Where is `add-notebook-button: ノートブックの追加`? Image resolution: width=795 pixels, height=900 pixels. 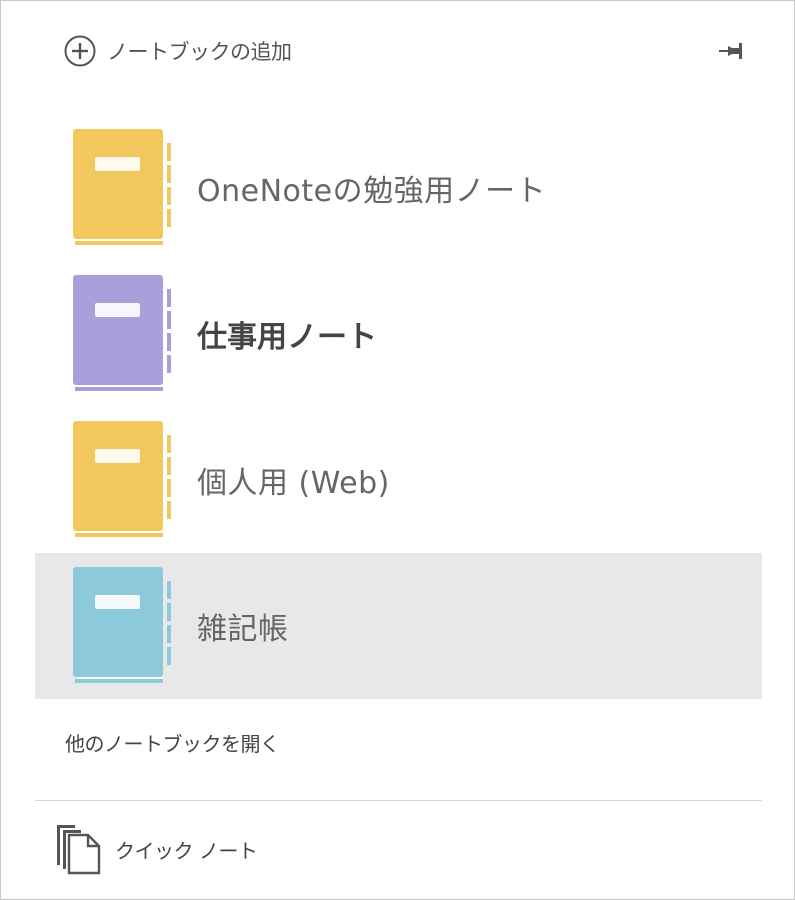
add-notebook-button: ノートブックの追加 is located at coordinates (177, 51).